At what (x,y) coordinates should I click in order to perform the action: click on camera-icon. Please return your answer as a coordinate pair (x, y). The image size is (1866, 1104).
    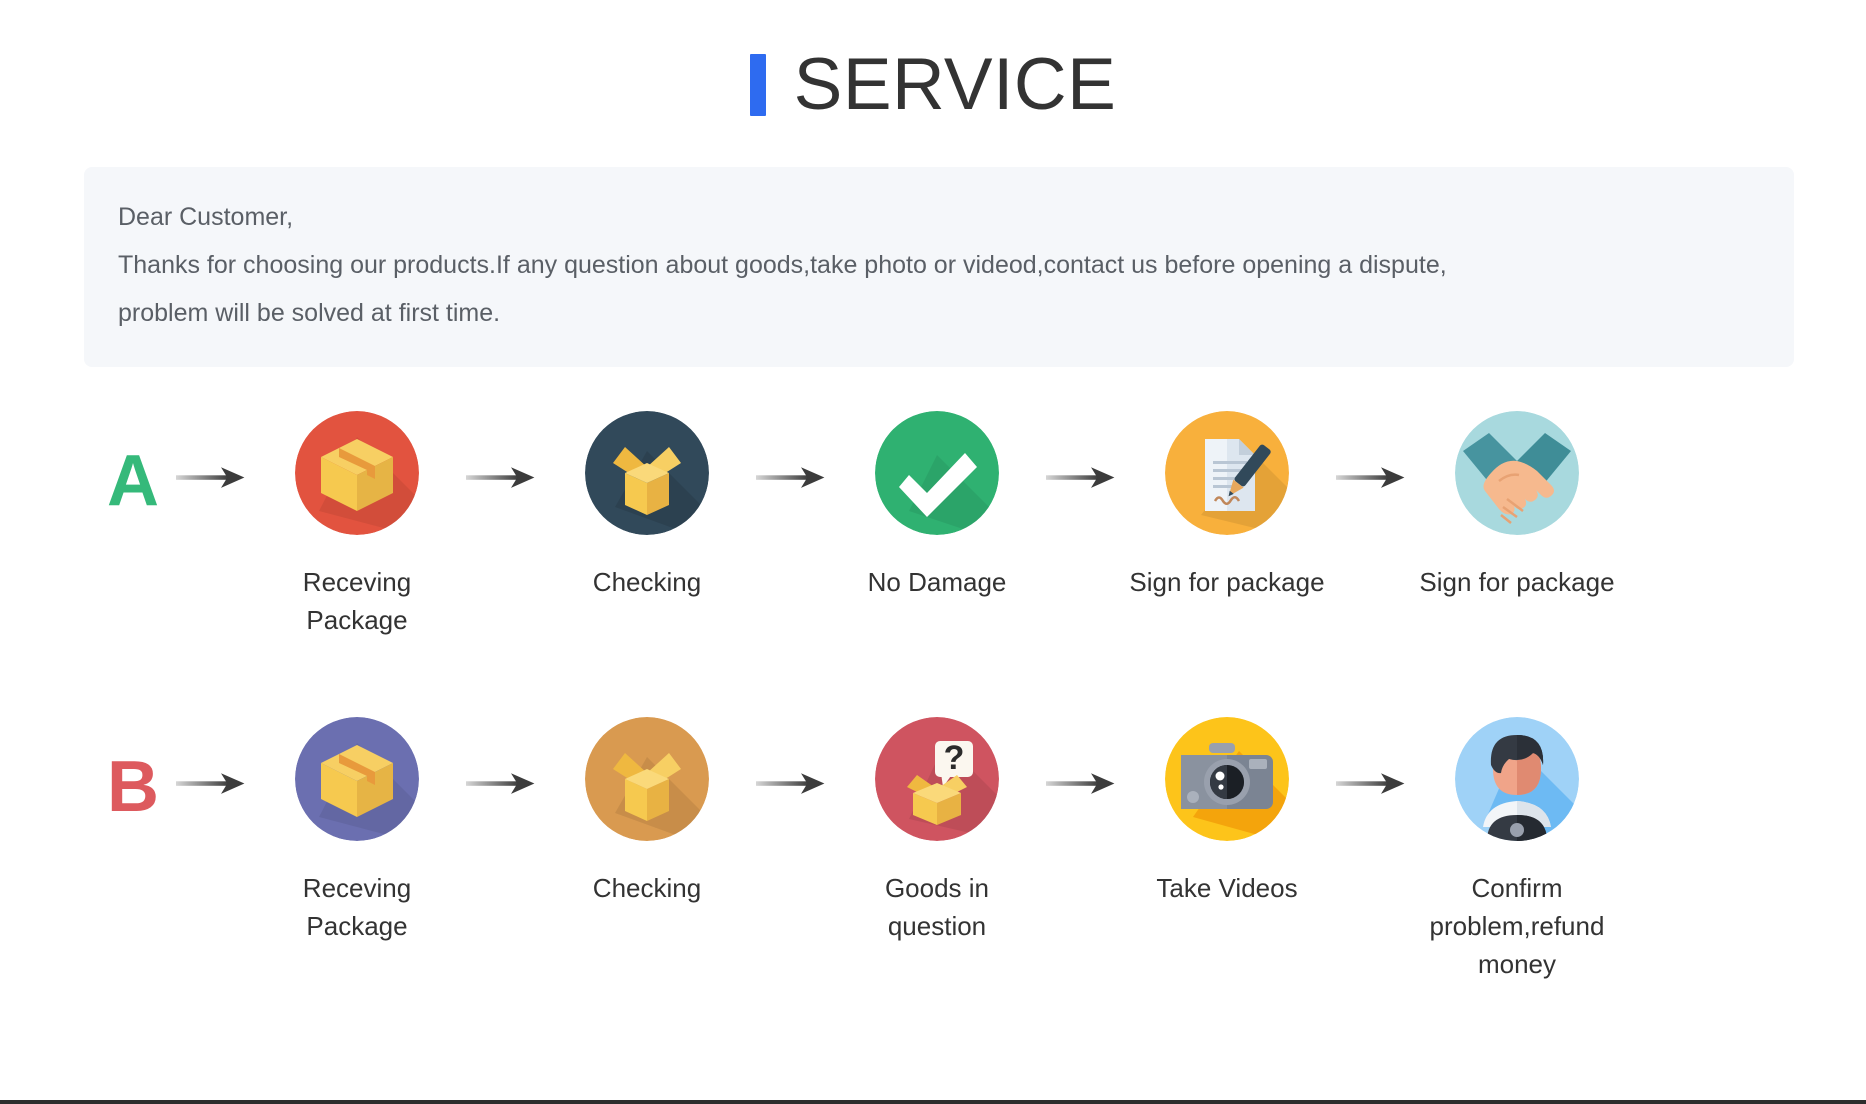
    Looking at the image, I should click on (1227, 779).